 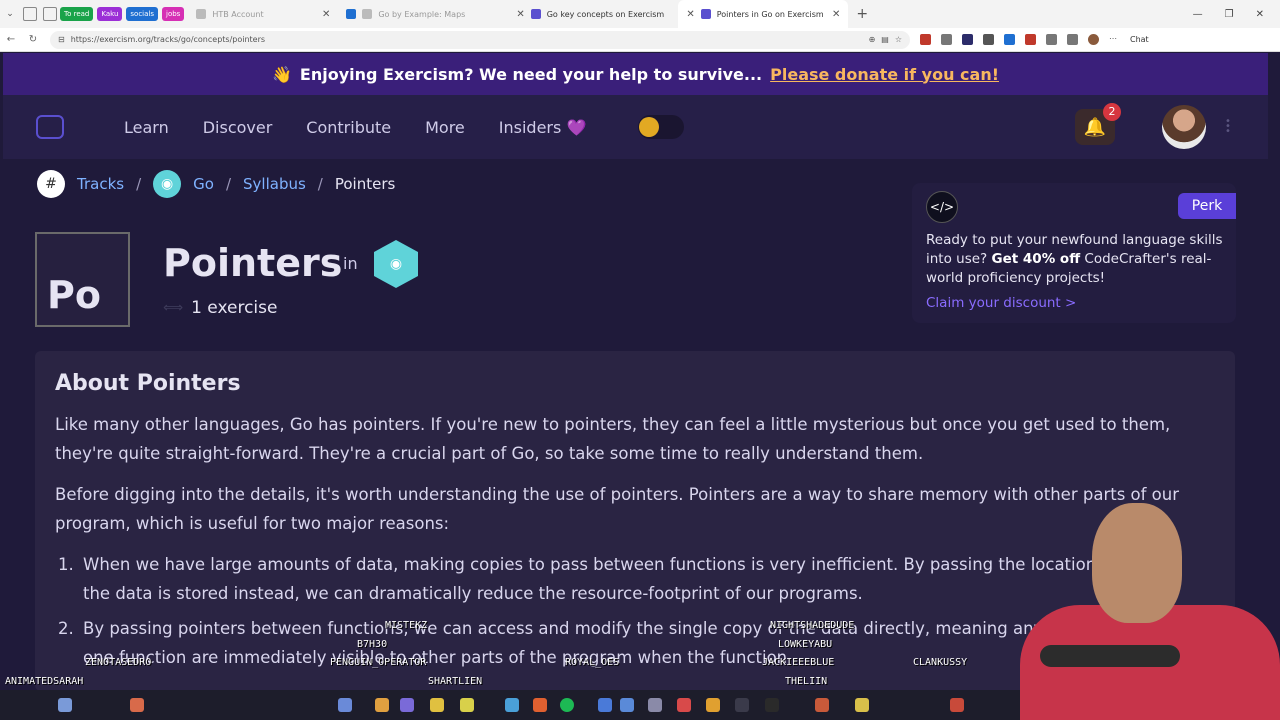 I want to click on heart-icon: 💜, so click(x=576, y=127).